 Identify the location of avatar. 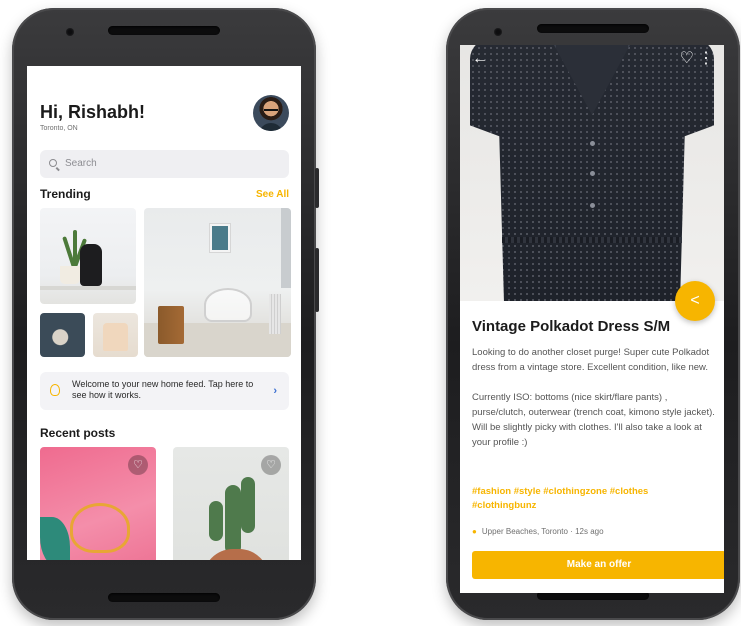
(271, 113).